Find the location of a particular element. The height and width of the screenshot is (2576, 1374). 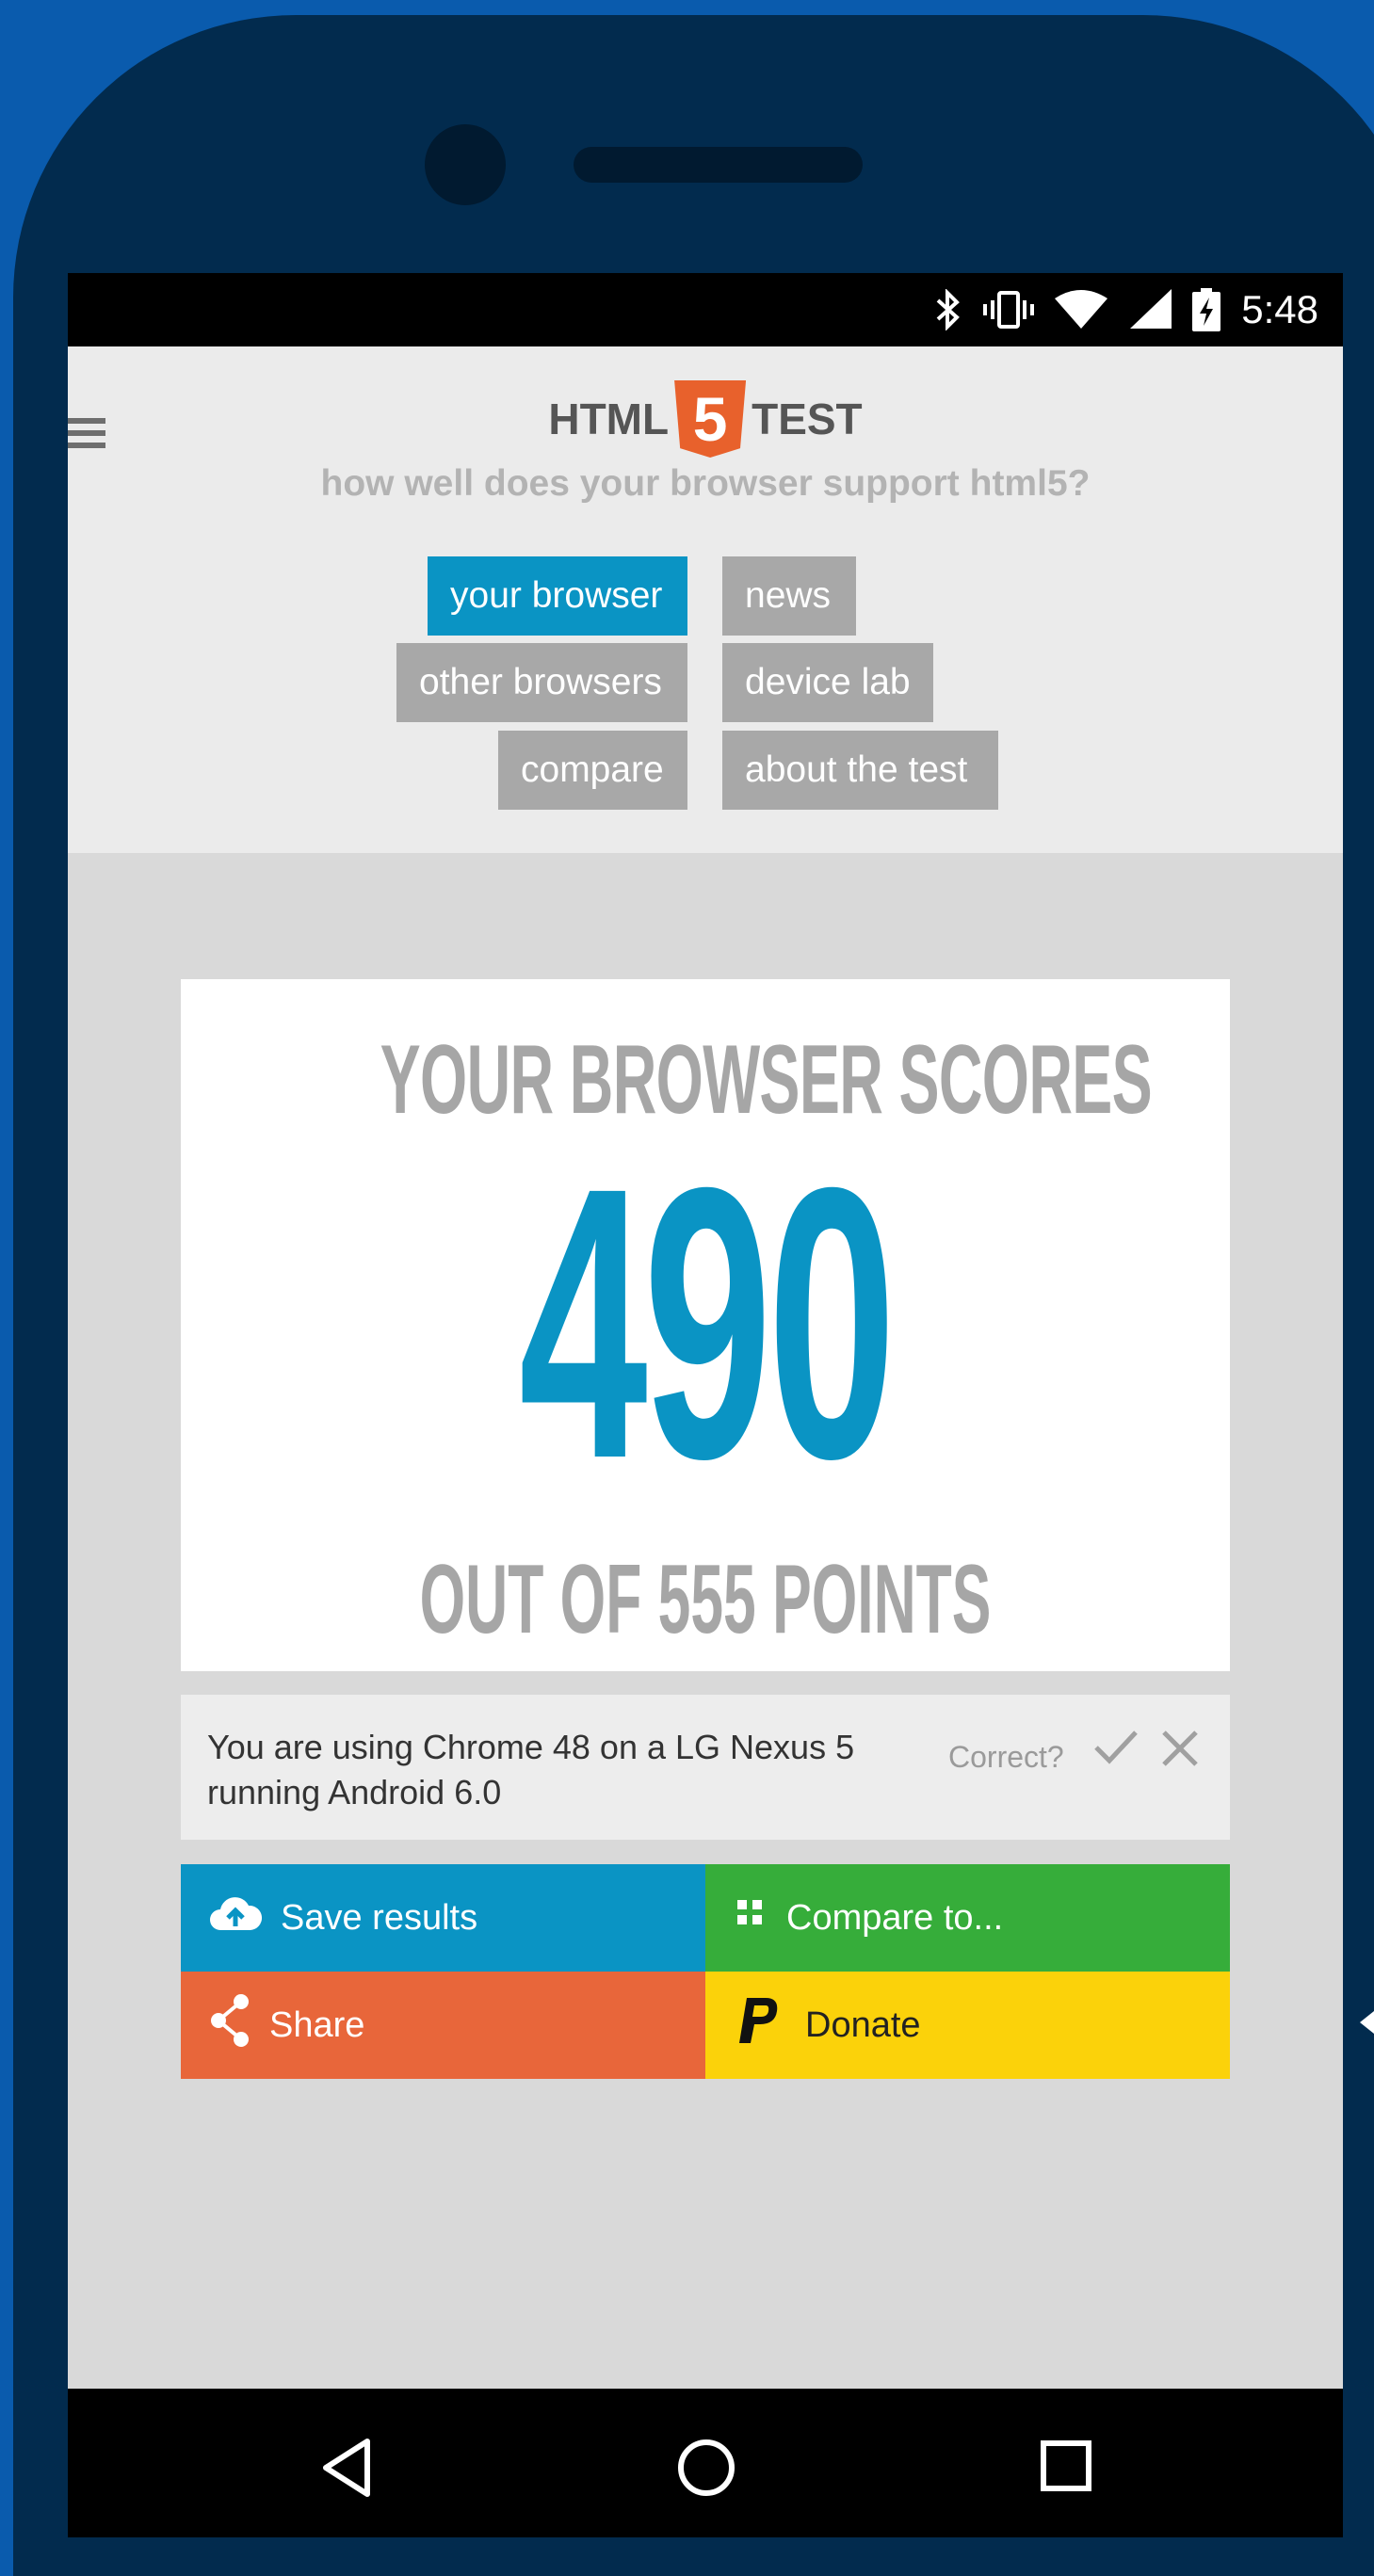

home-icon is located at coordinates (706, 2470).